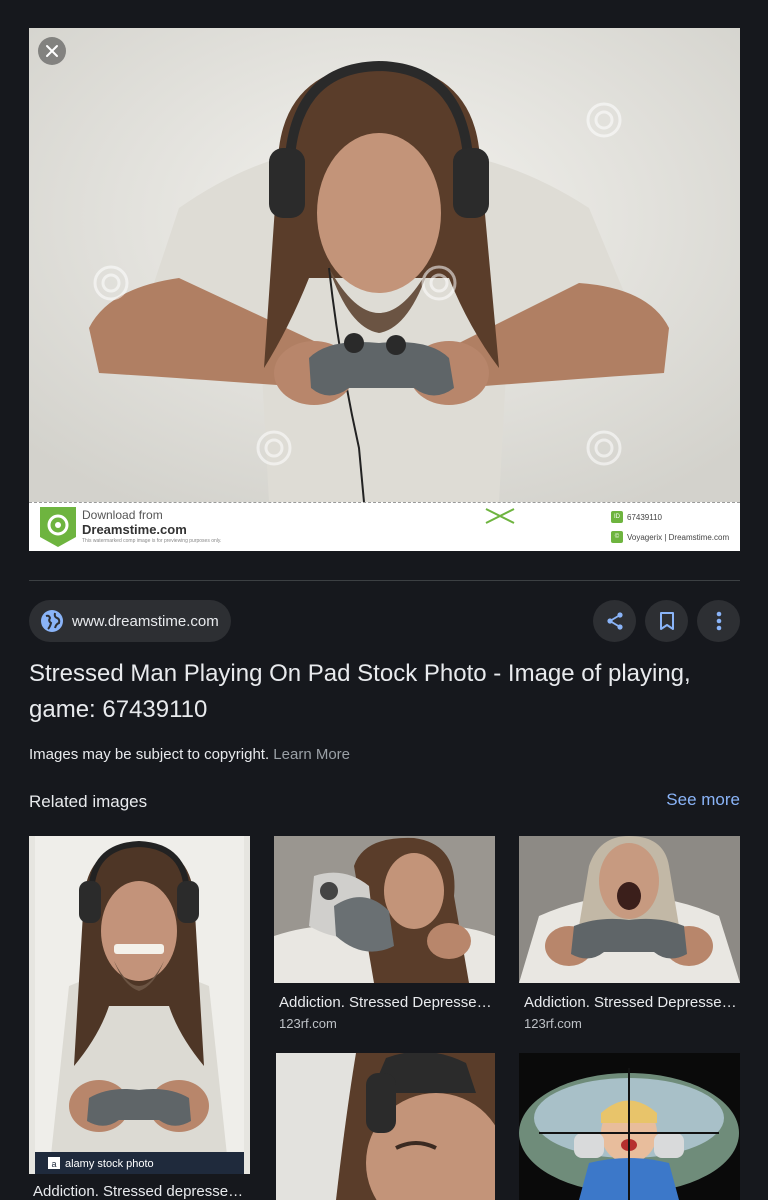 This screenshot has width=768, height=1200. I want to click on share-icon, so click(614, 621).